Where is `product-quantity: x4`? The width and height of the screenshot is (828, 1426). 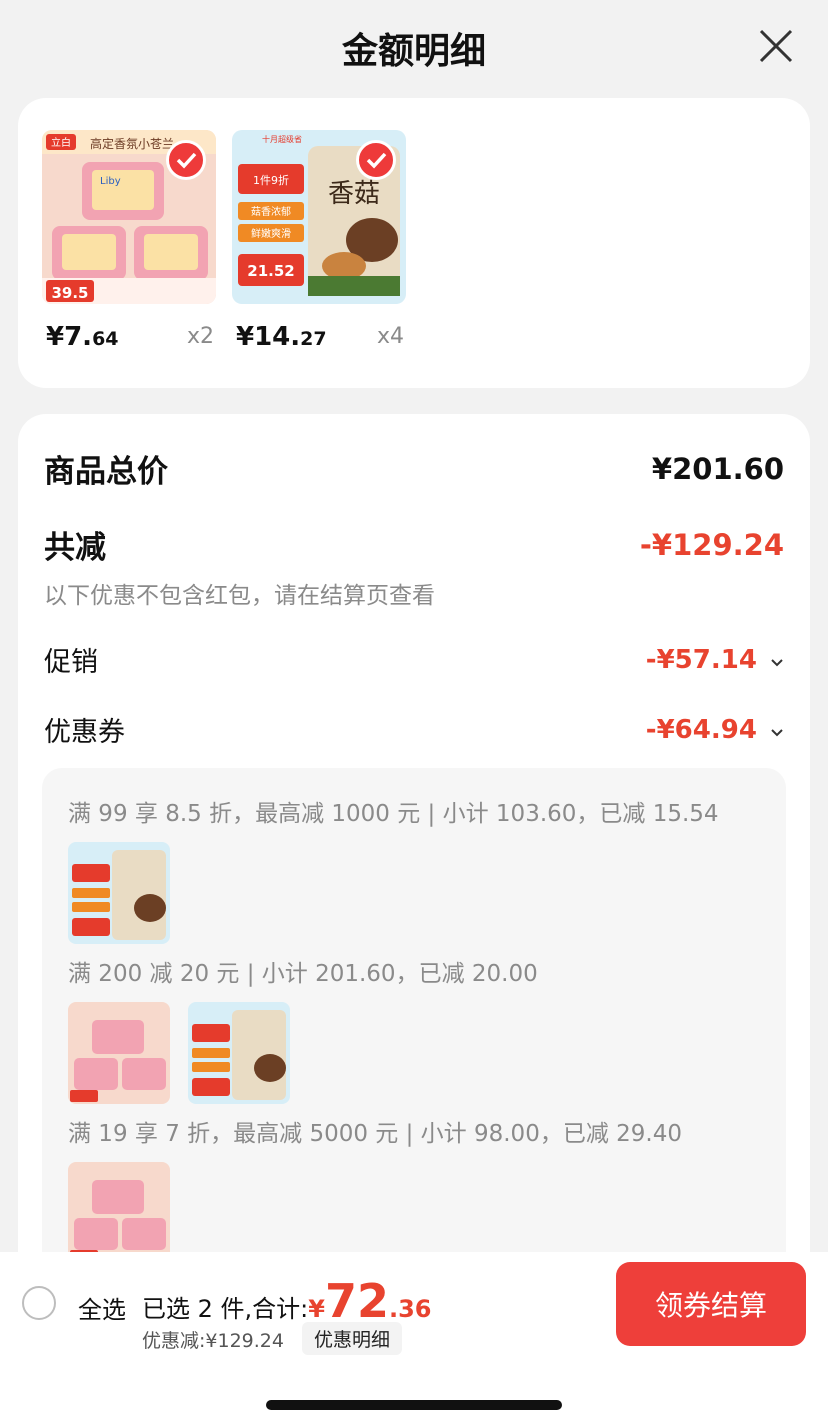 product-quantity: x4 is located at coordinates (390, 336).